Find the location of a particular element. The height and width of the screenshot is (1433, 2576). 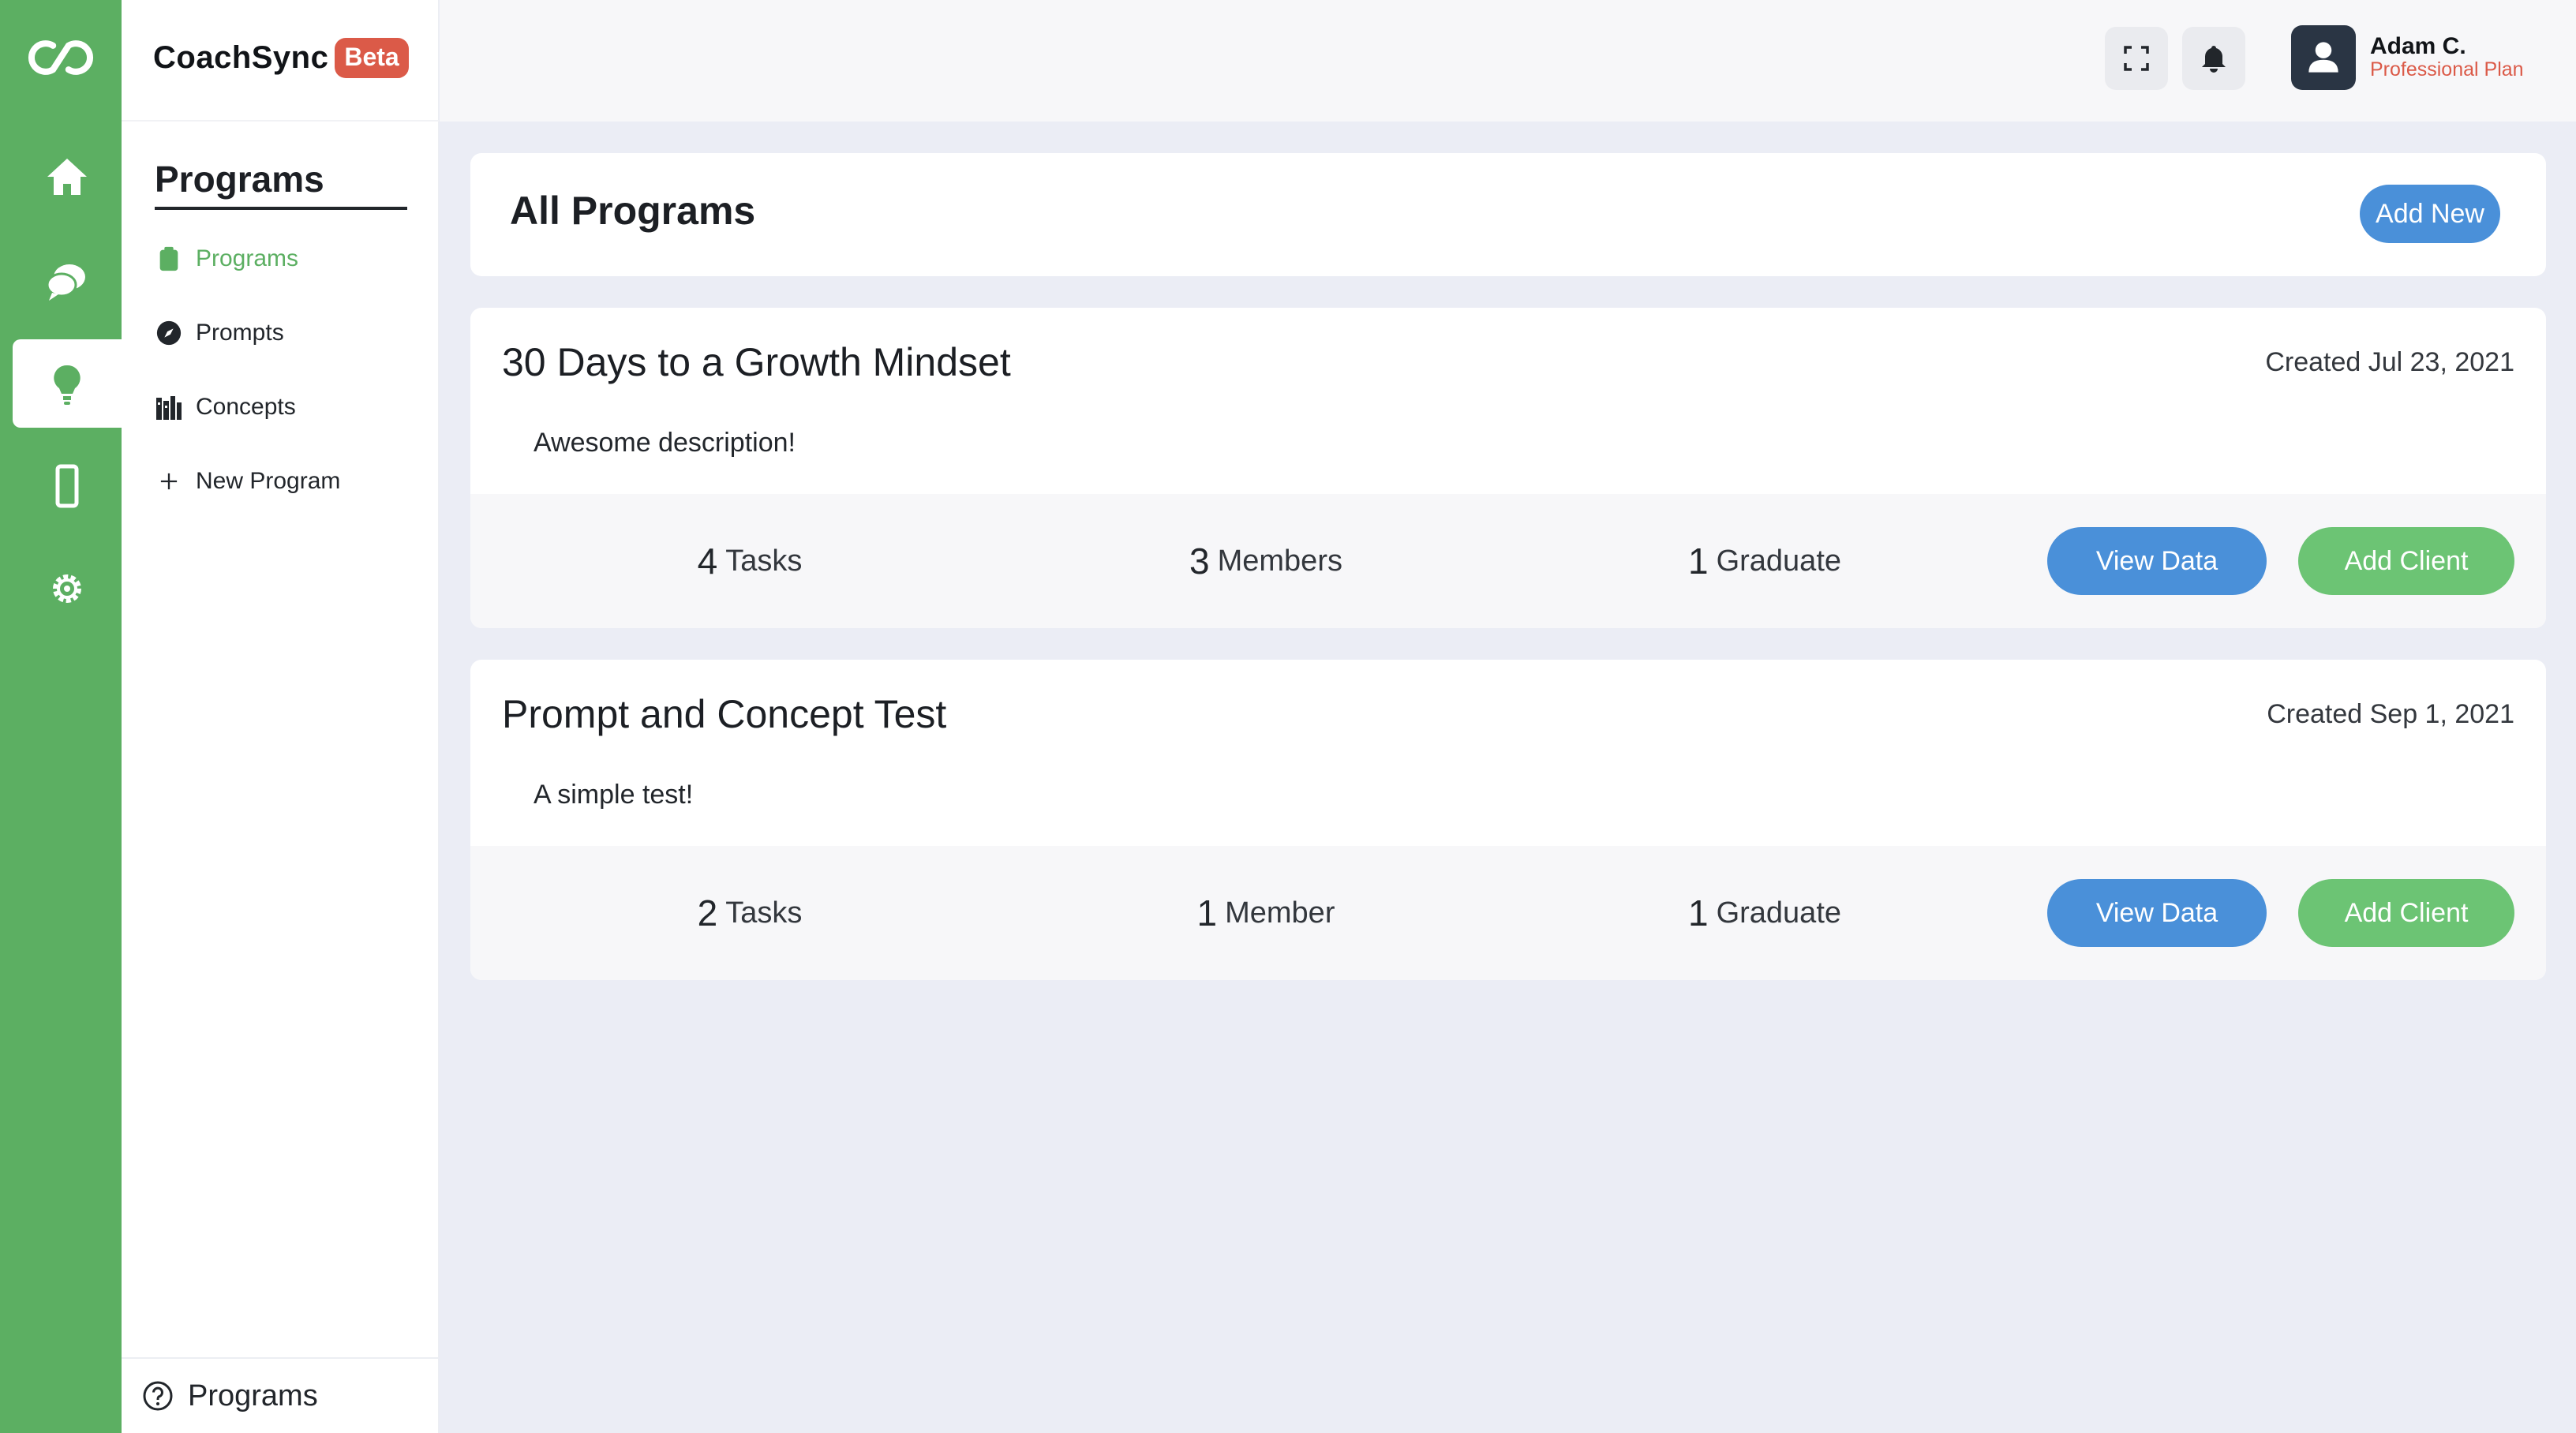

clipboard-icon is located at coordinates (169, 259).